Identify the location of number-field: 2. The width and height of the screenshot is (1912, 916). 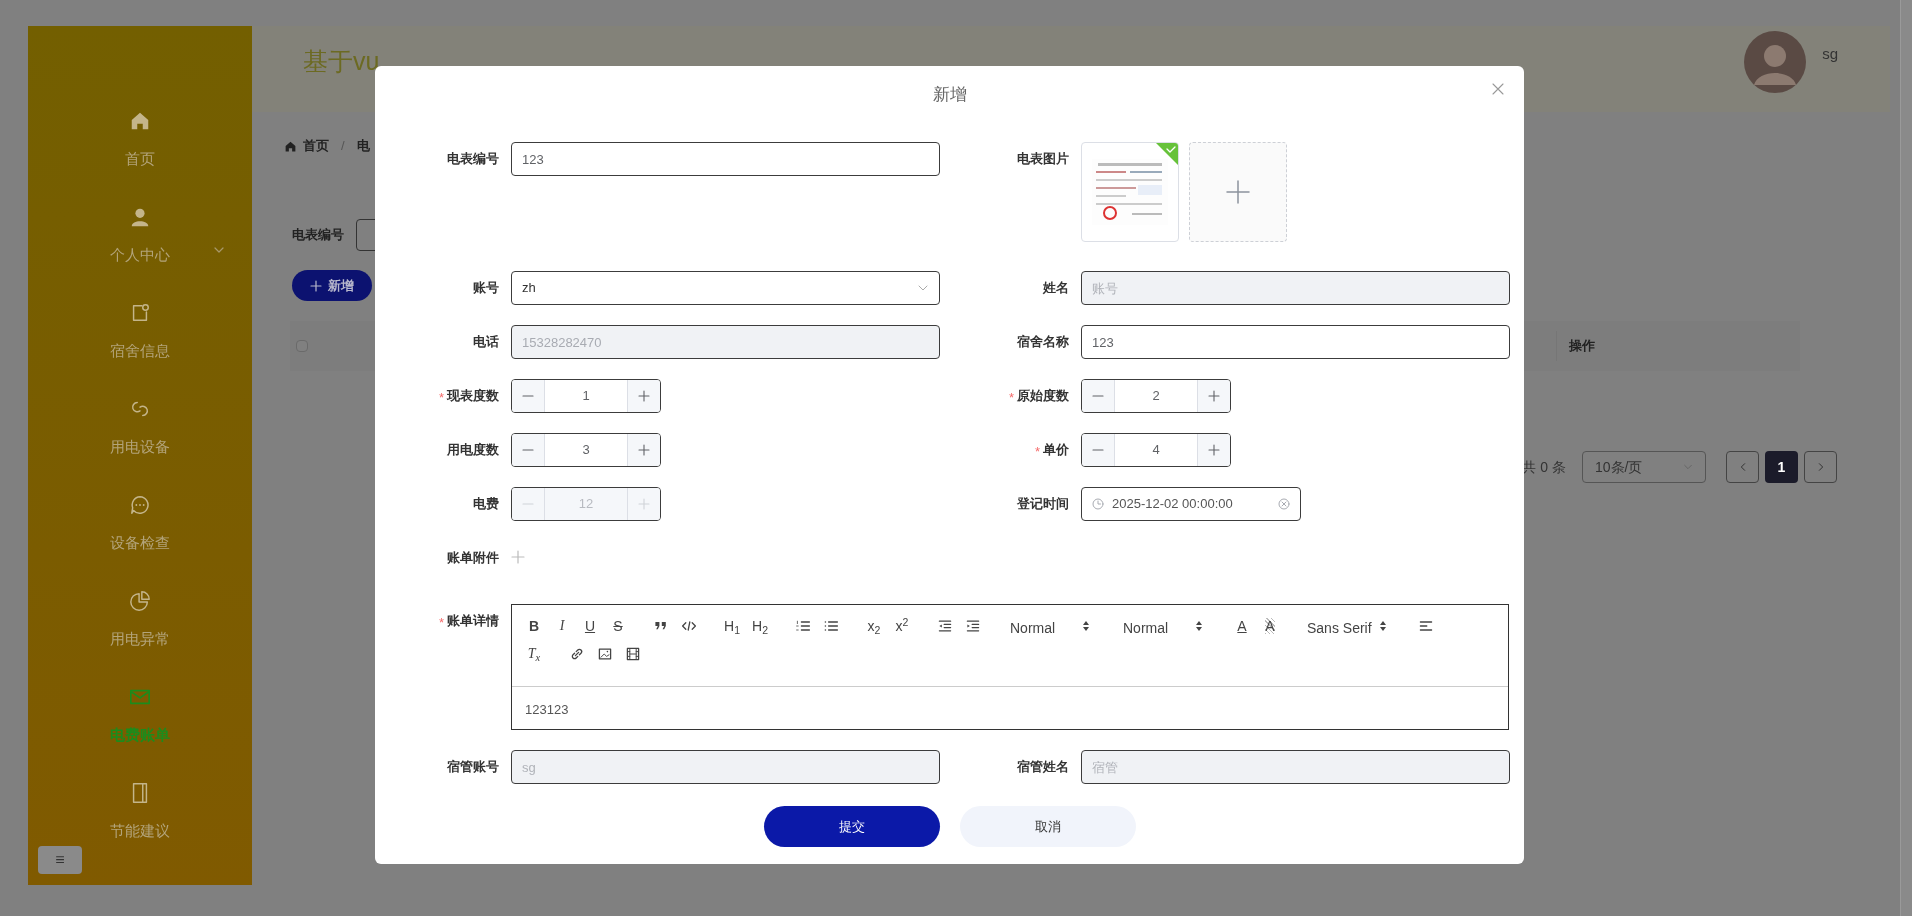
(1156, 396).